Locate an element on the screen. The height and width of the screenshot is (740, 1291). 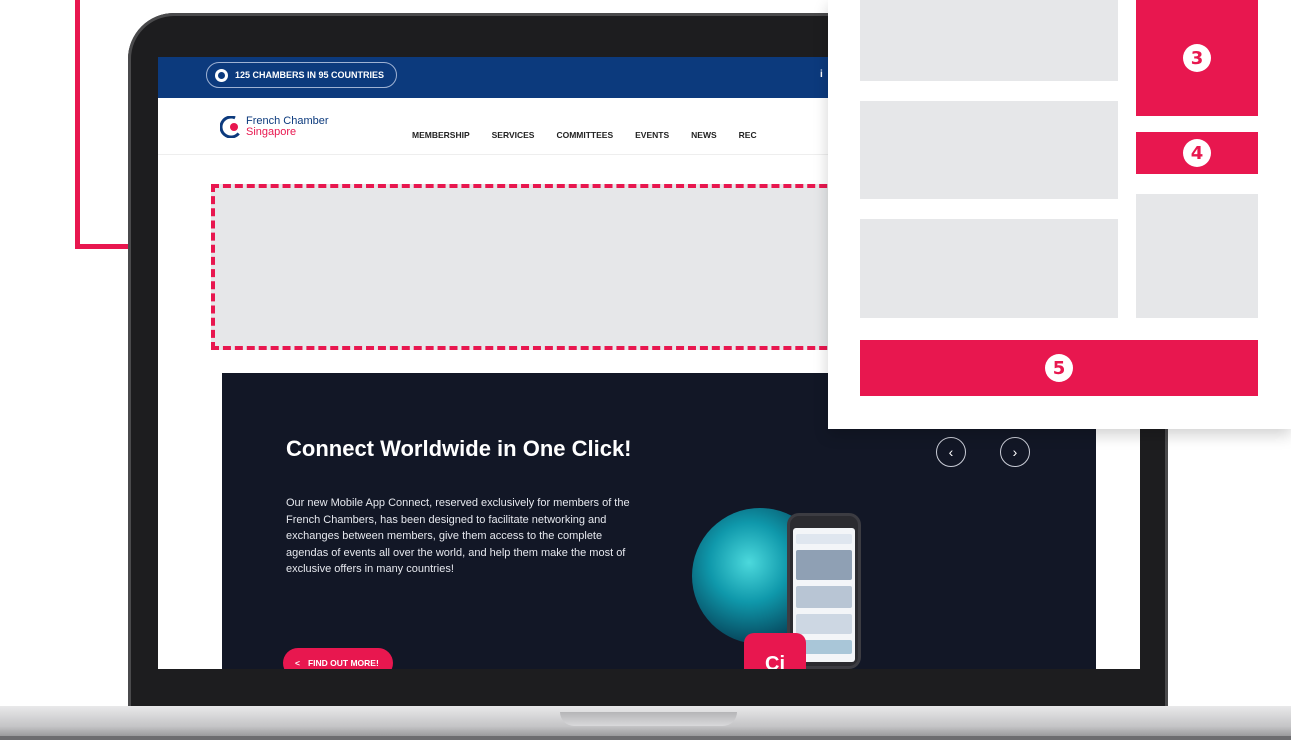
nav-item-committees: COMMITTEES is located at coordinates (584, 135).